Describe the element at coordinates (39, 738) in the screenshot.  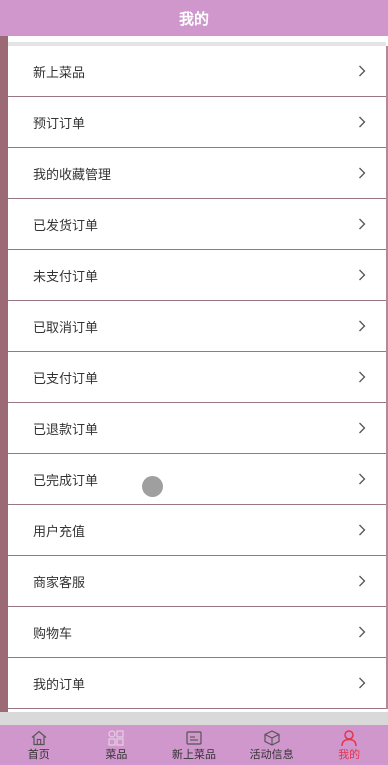
I see `home-icon` at that location.